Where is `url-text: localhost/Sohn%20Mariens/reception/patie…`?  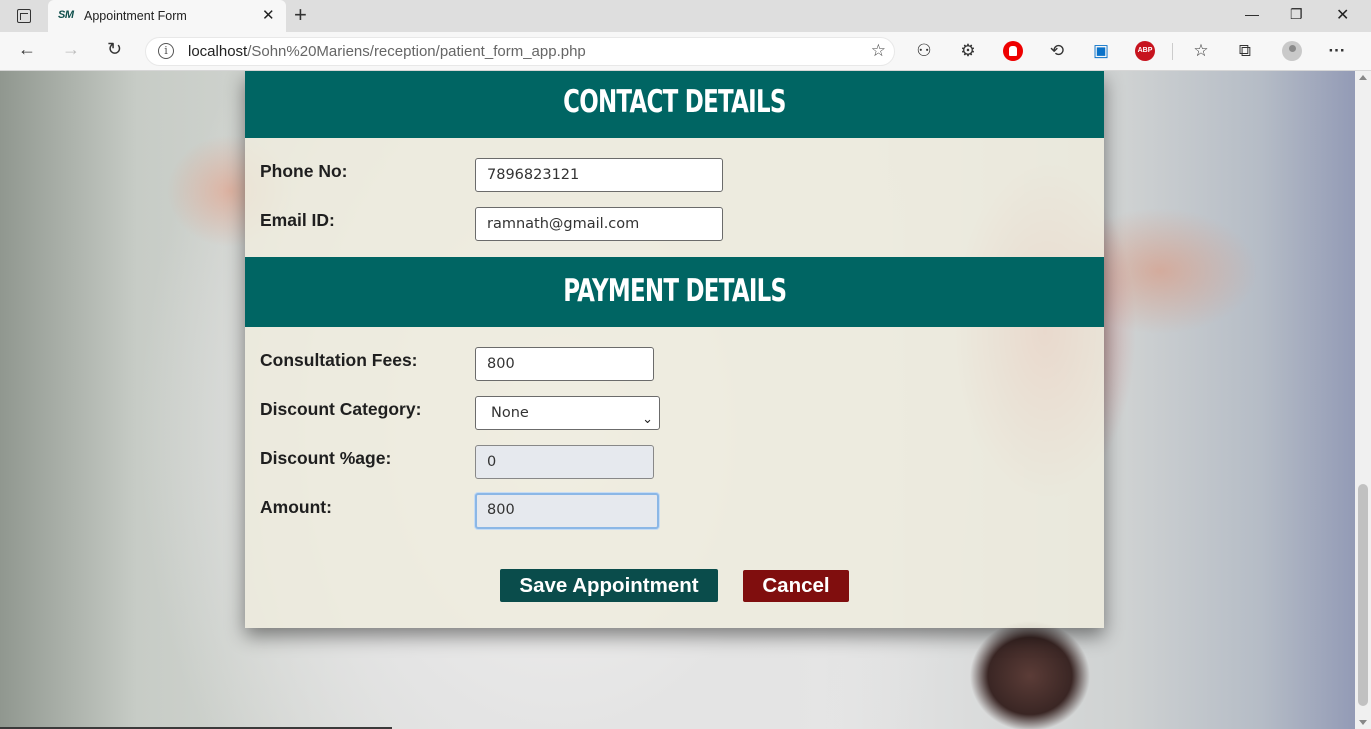
url-text: localhost/Sohn%20Mariens/reception/patie… is located at coordinates (387, 51).